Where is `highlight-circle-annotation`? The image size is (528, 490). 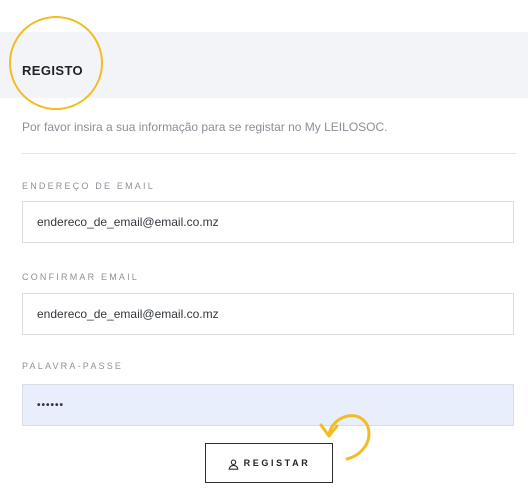 highlight-circle-annotation is located at coordinates (56, 63).